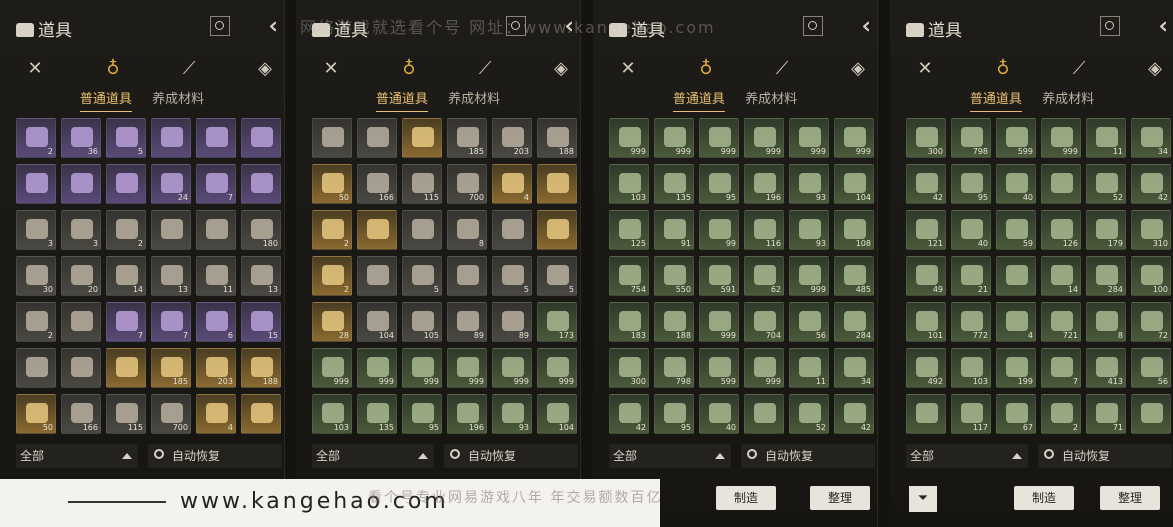  I want to click on item-slot: 49, so click(926, 276).